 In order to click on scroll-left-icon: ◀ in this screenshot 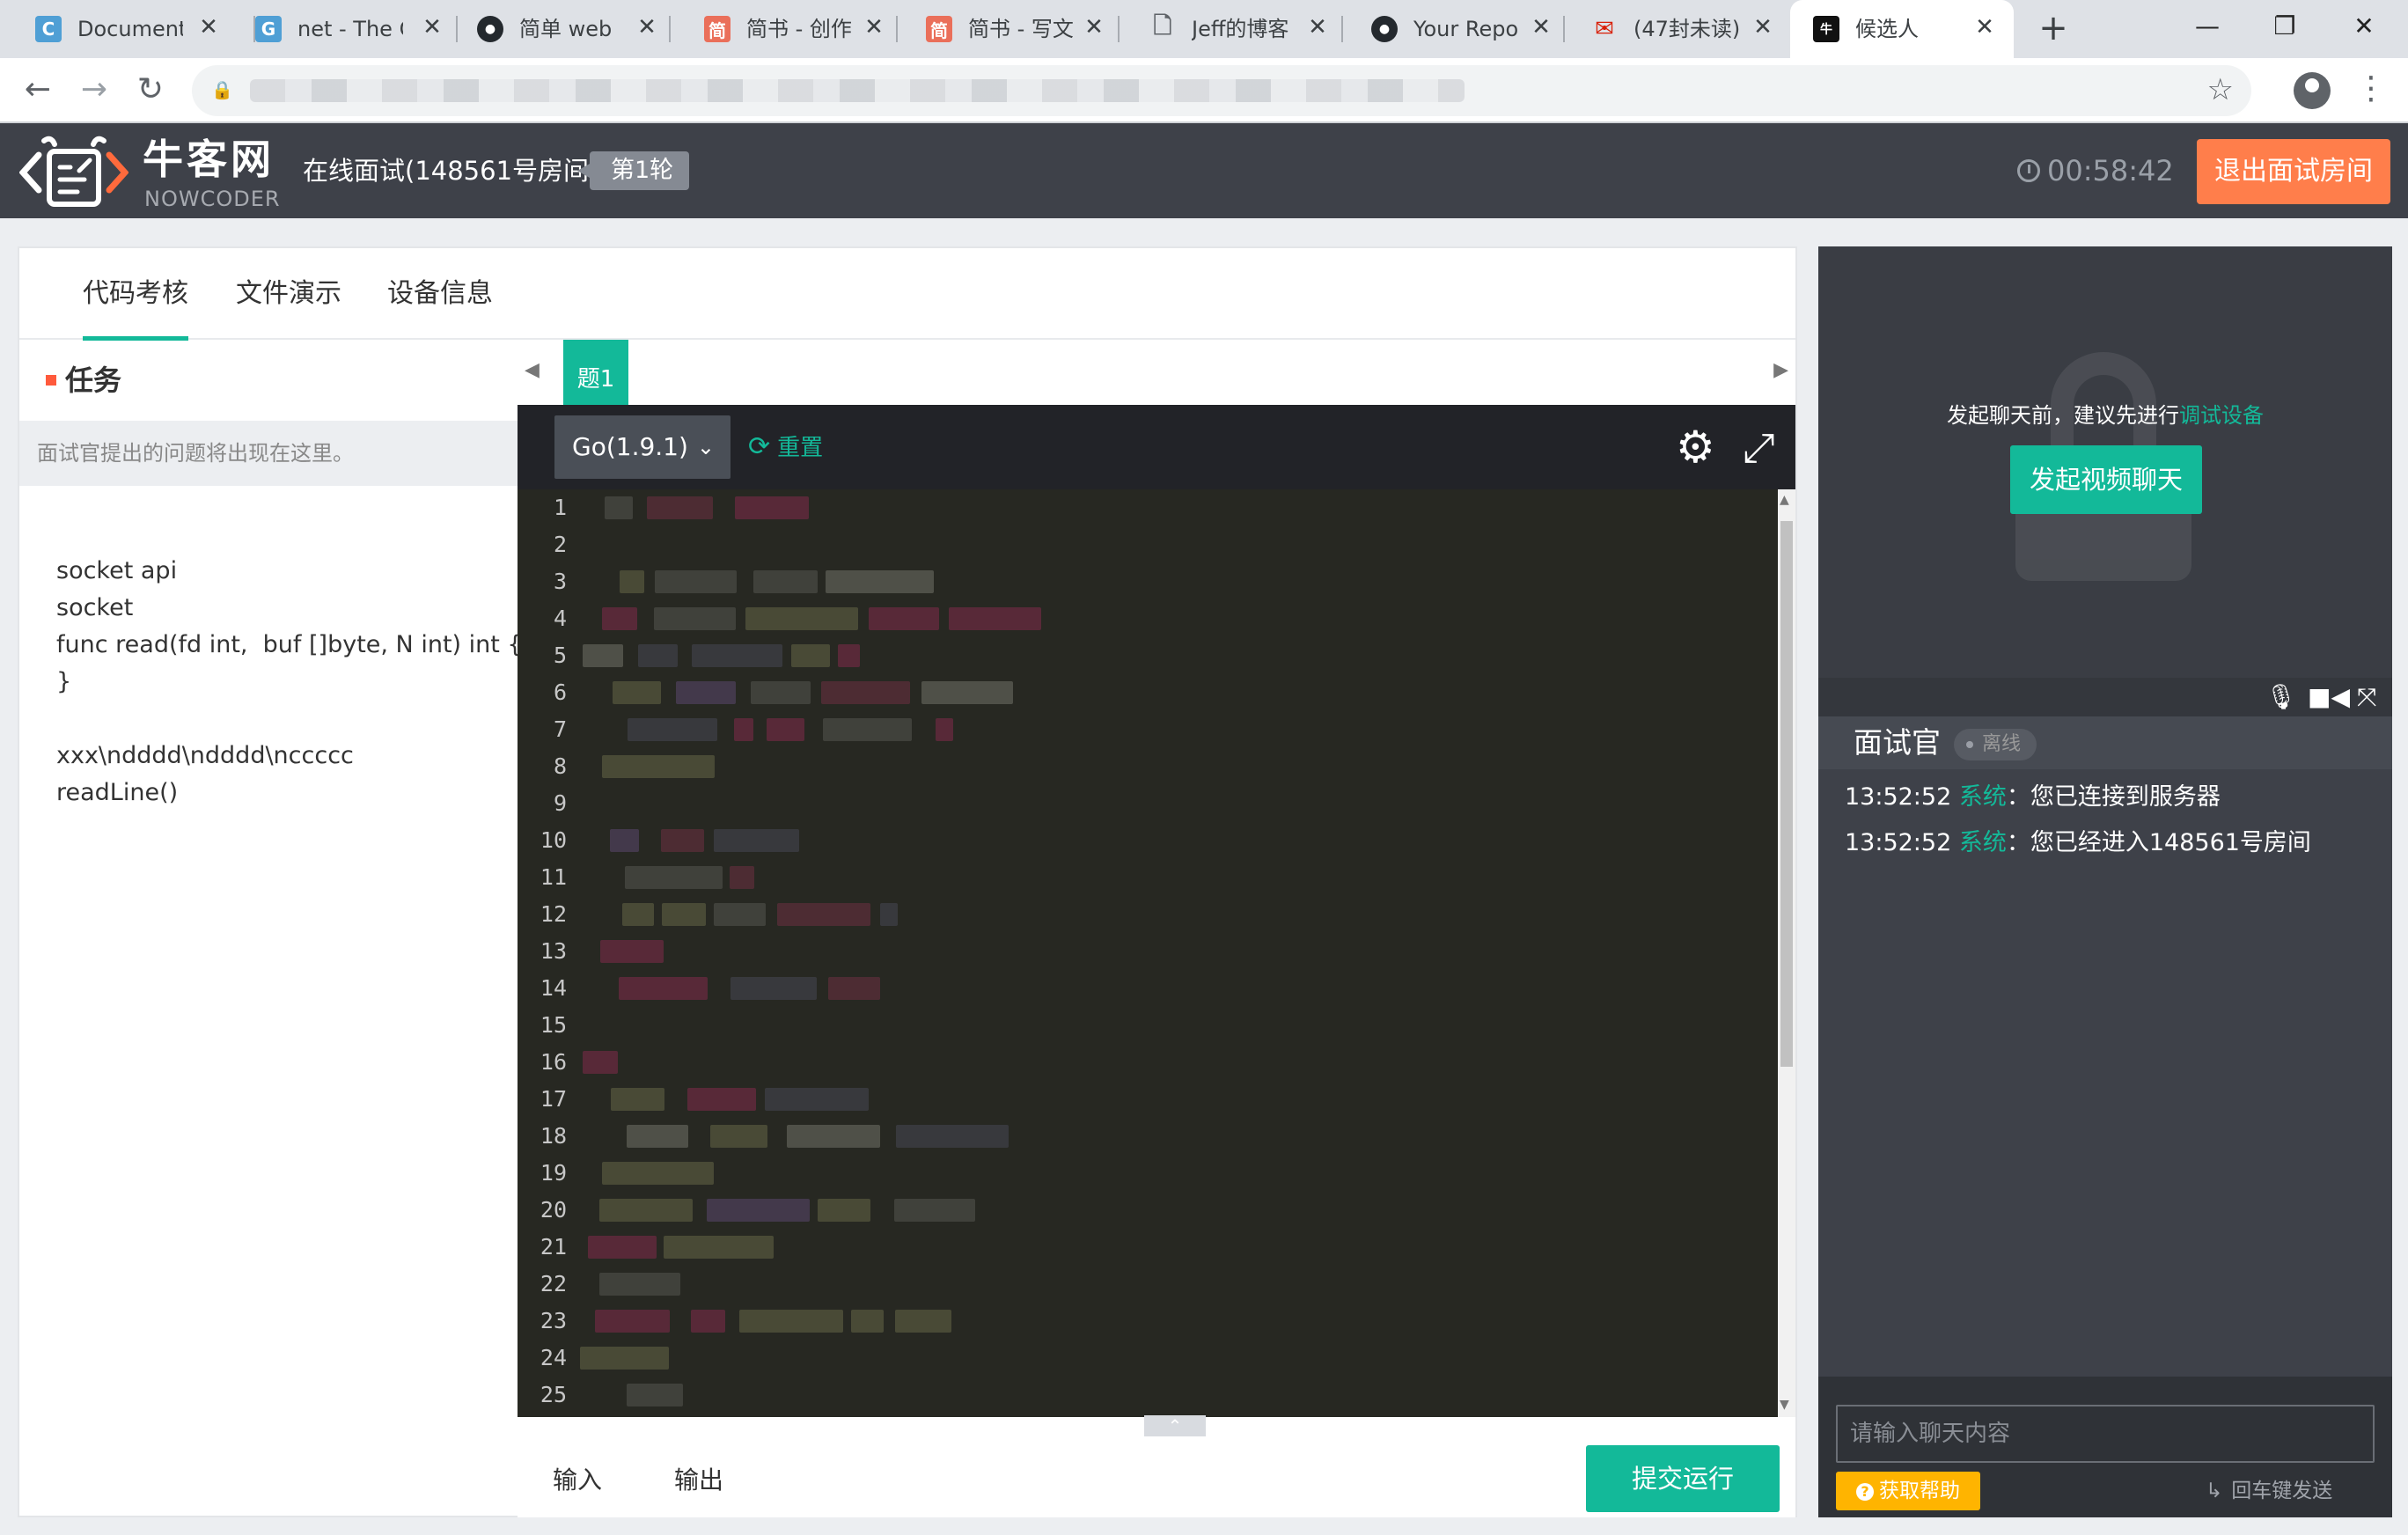, I will do `click(532, 370)`.